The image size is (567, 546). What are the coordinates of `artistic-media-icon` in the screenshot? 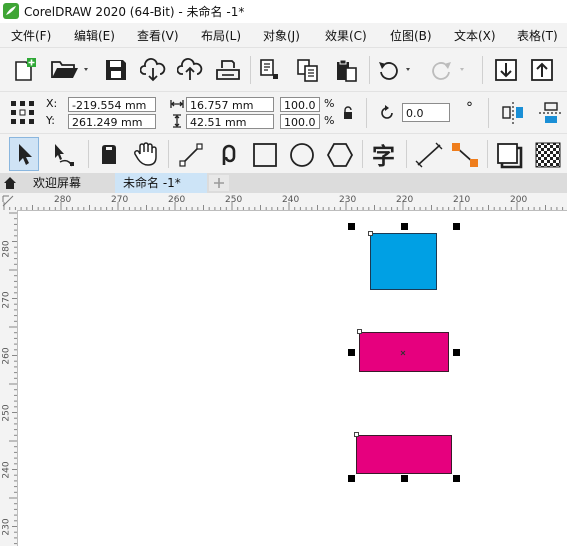 It's located at (229, 155).